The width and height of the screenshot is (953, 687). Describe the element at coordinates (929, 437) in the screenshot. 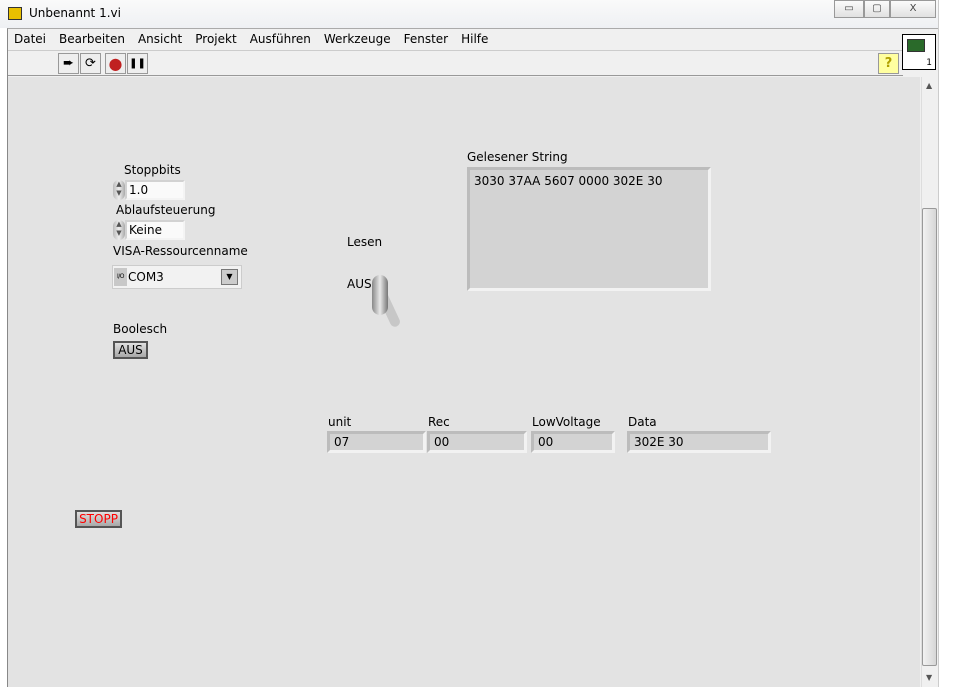

I see `scrollbar-thumb` at that location.